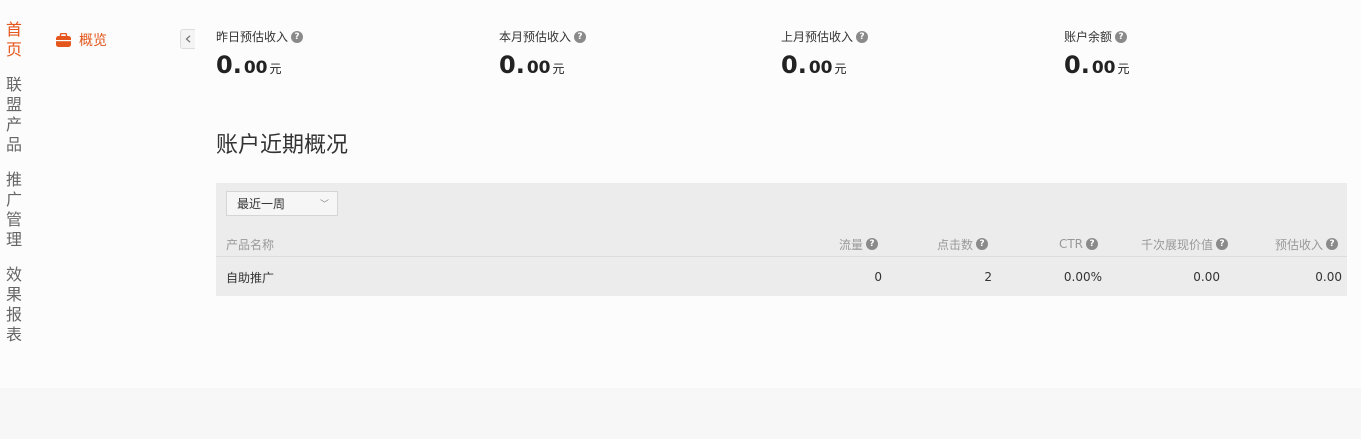 The height and width of the screenshot is (439, 1361). I want to click on stat-label: 昨日预估收入, so click(252, 37).